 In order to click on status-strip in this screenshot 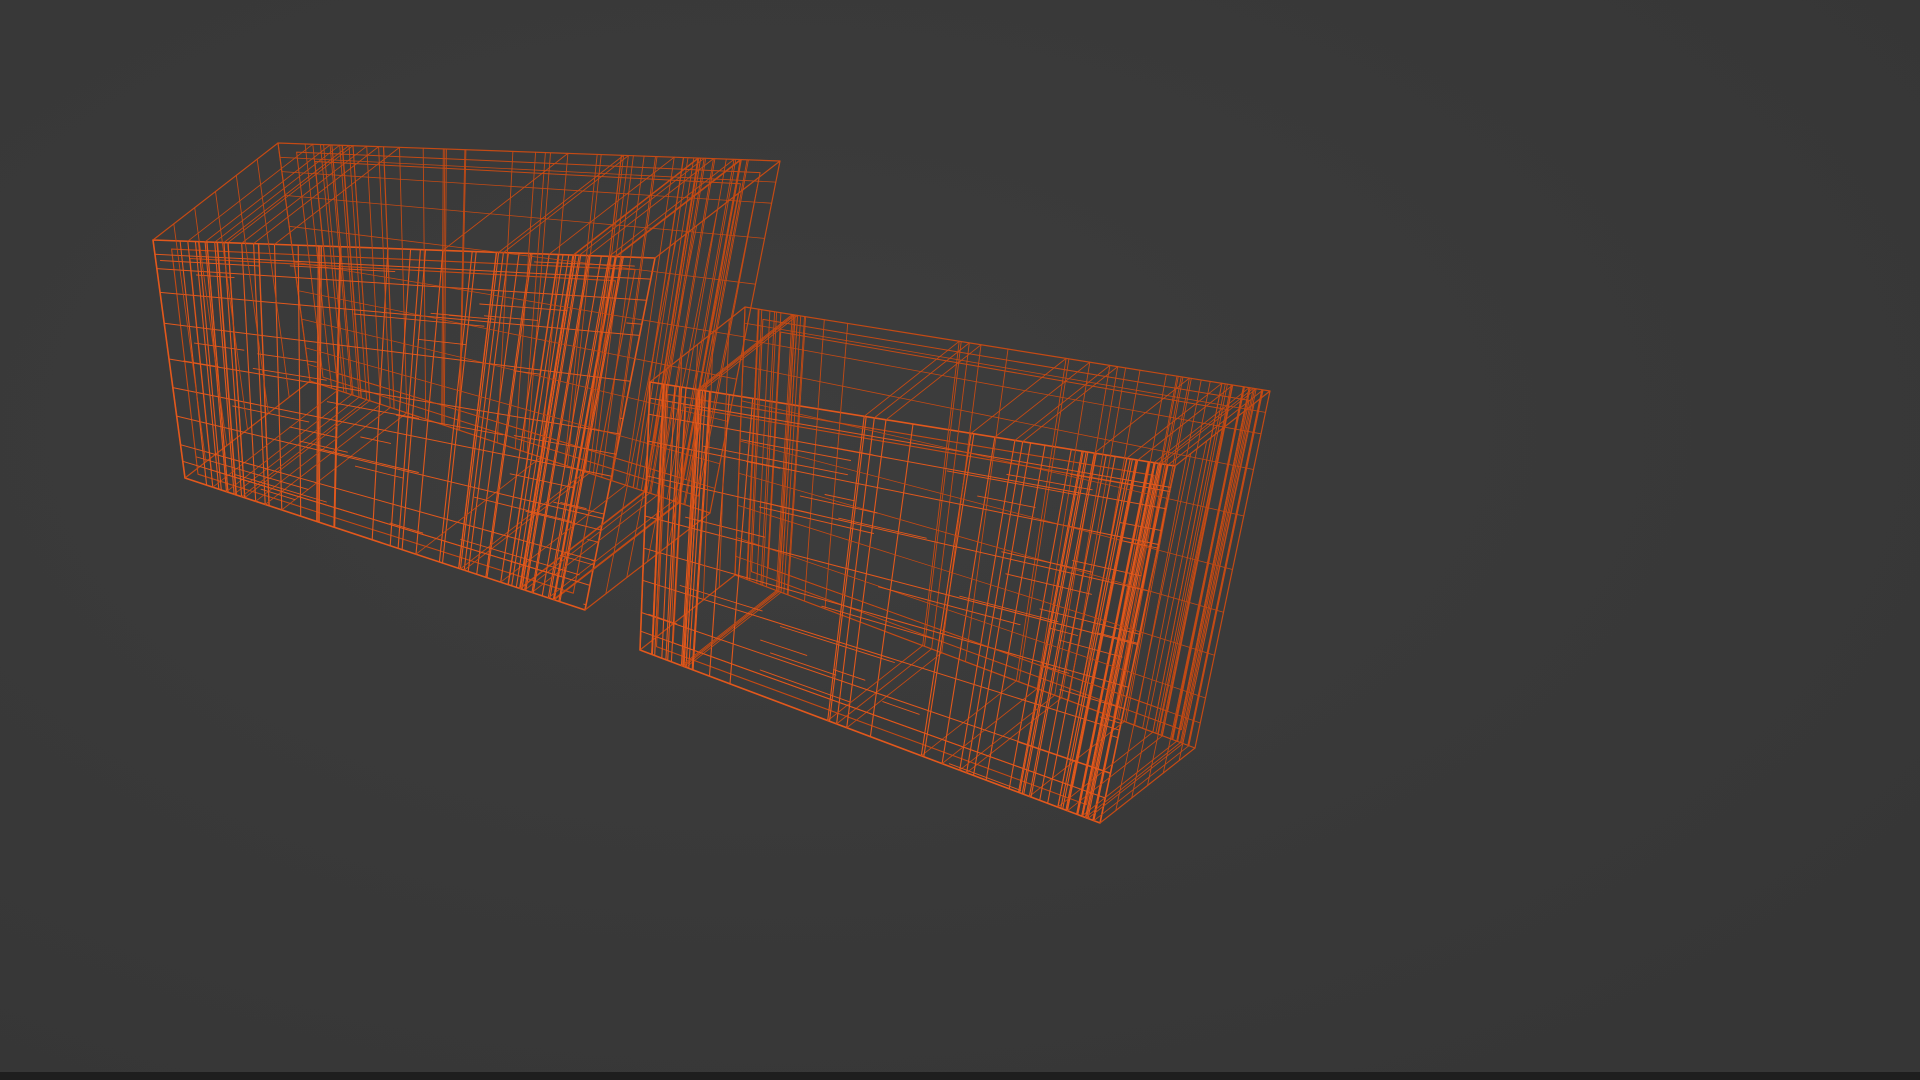, I will do `click(960, 1076)`.